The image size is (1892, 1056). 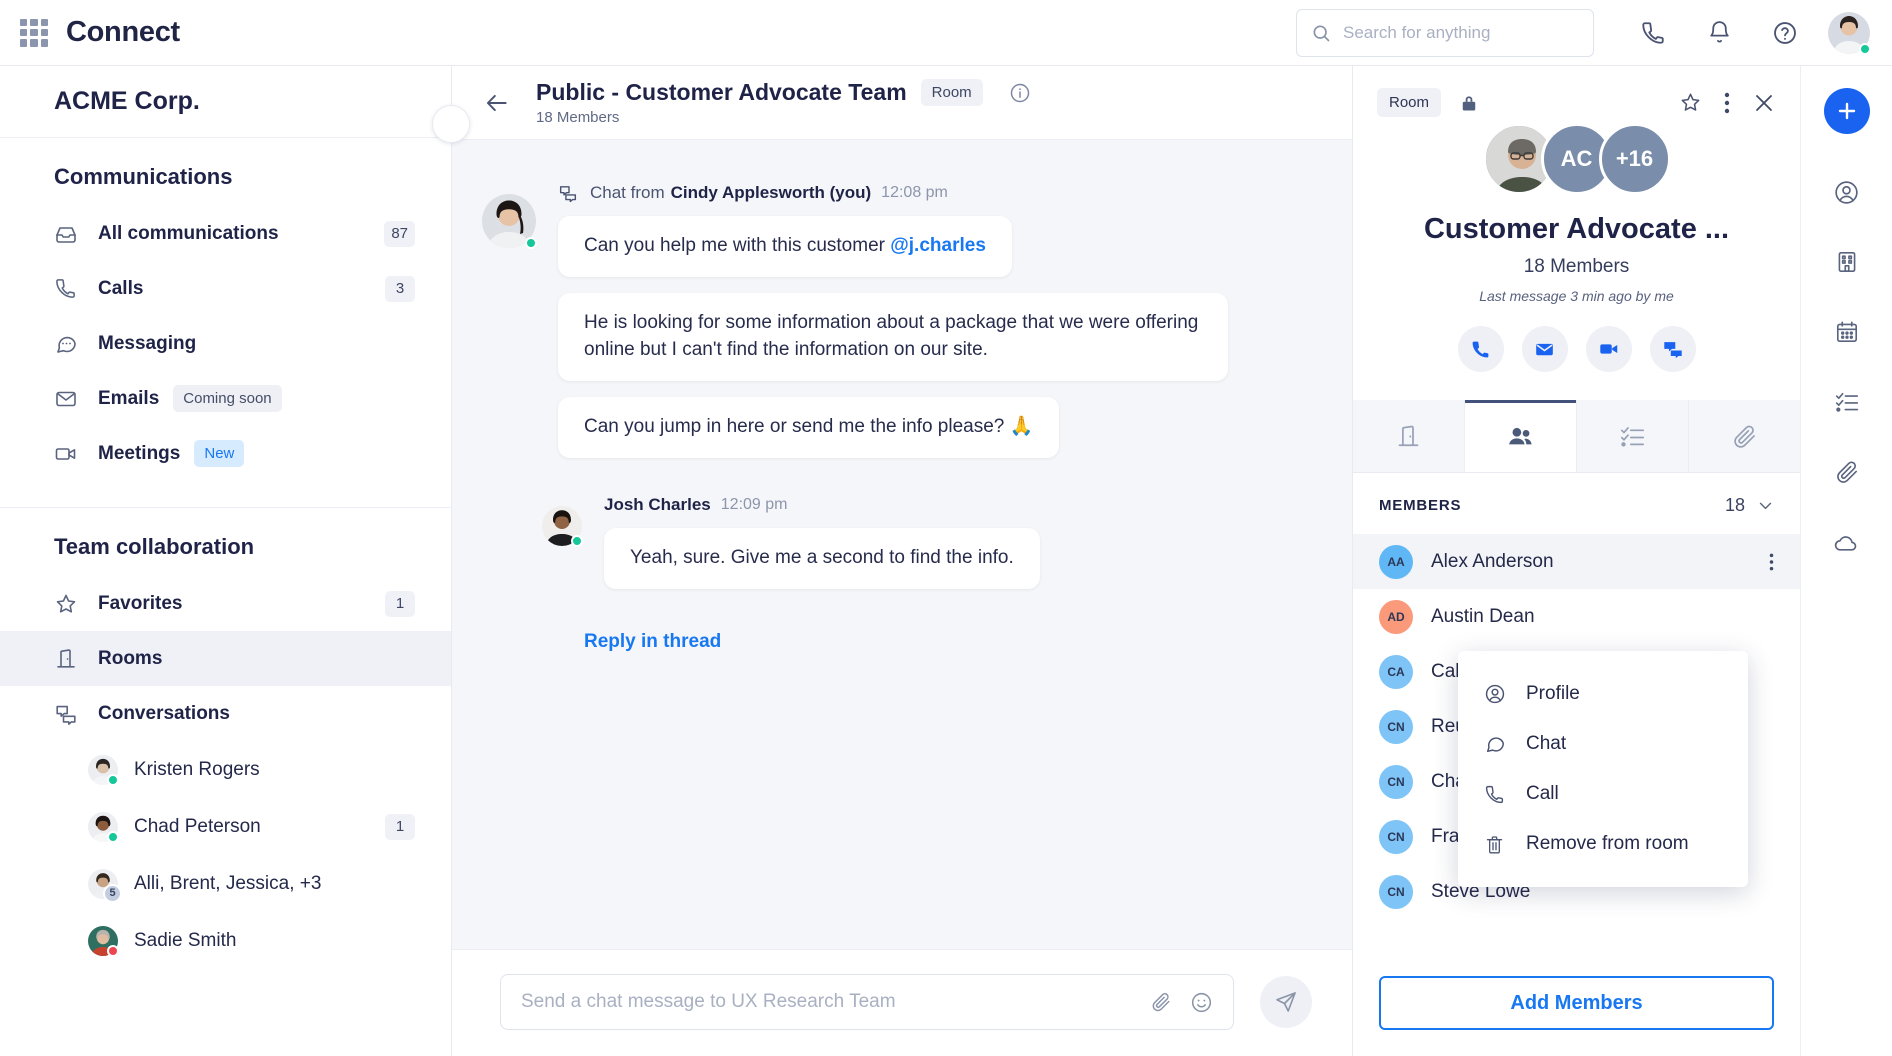 What do you see at coordinates (34, 32) in the screenshot?
I see `app-grid-icon` at bounding box center [34, 32].